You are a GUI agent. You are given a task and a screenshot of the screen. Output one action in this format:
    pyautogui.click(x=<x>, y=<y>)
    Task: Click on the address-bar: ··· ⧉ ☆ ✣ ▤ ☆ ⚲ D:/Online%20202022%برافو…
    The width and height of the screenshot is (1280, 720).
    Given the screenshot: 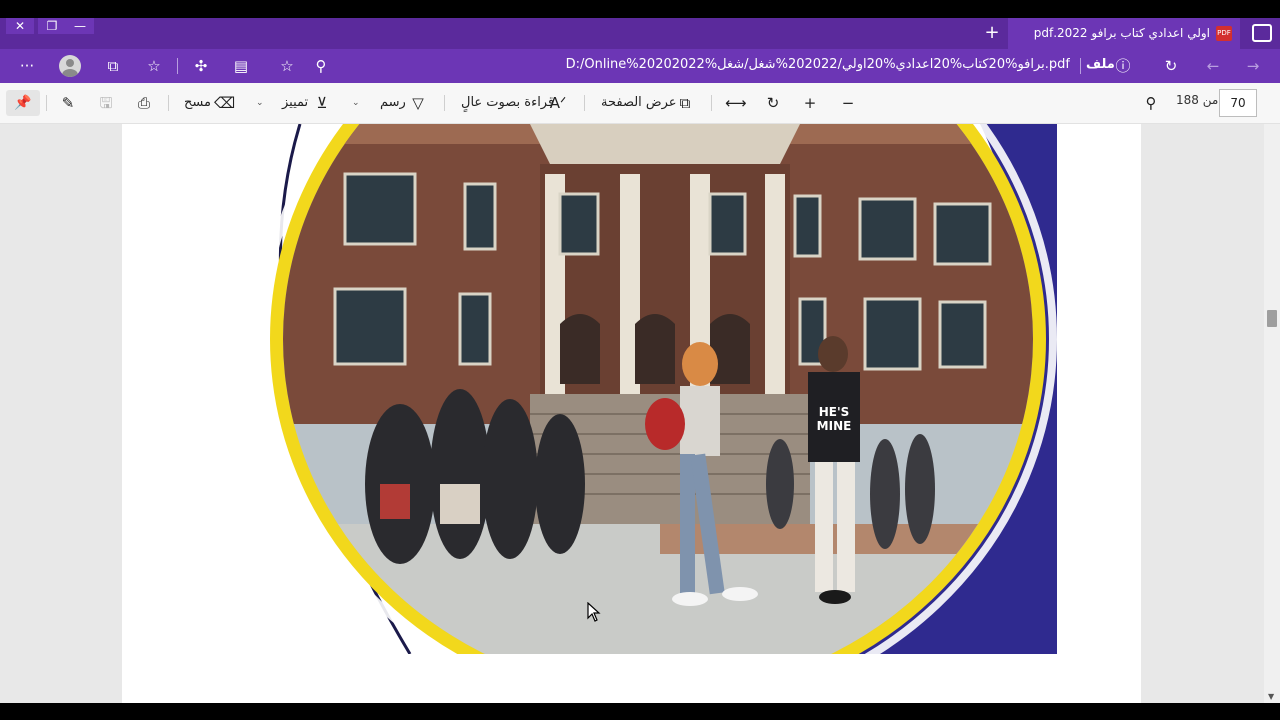 What is the action you would take?
    pyautogui.click(x=640, y=66)
    